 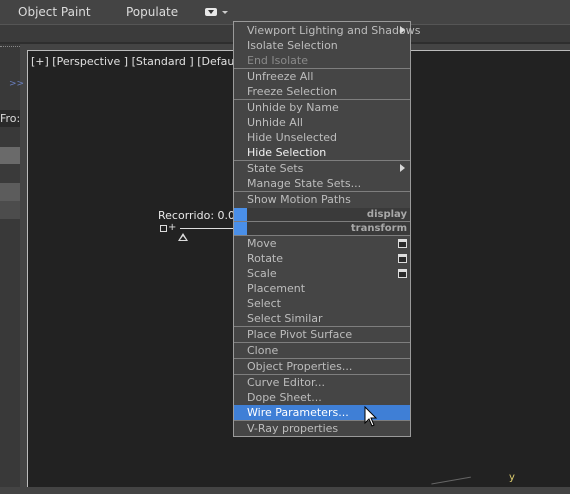 What do you see at coordinates (322, 122) in the screenshot?
I see `menu-item-unhide-all: Unhide All` at bounding box center [322, 122].